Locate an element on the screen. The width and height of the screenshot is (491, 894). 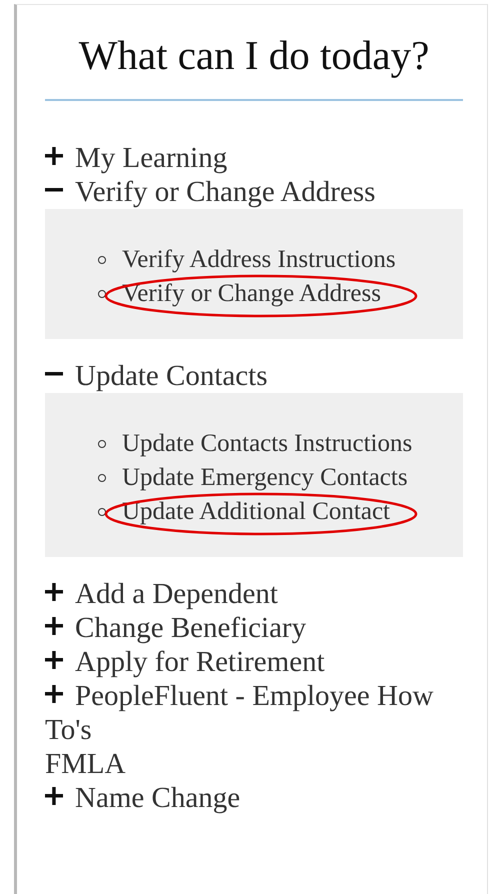
submenu-link: Verify Address Instructions is located at coordinates (259, 260).